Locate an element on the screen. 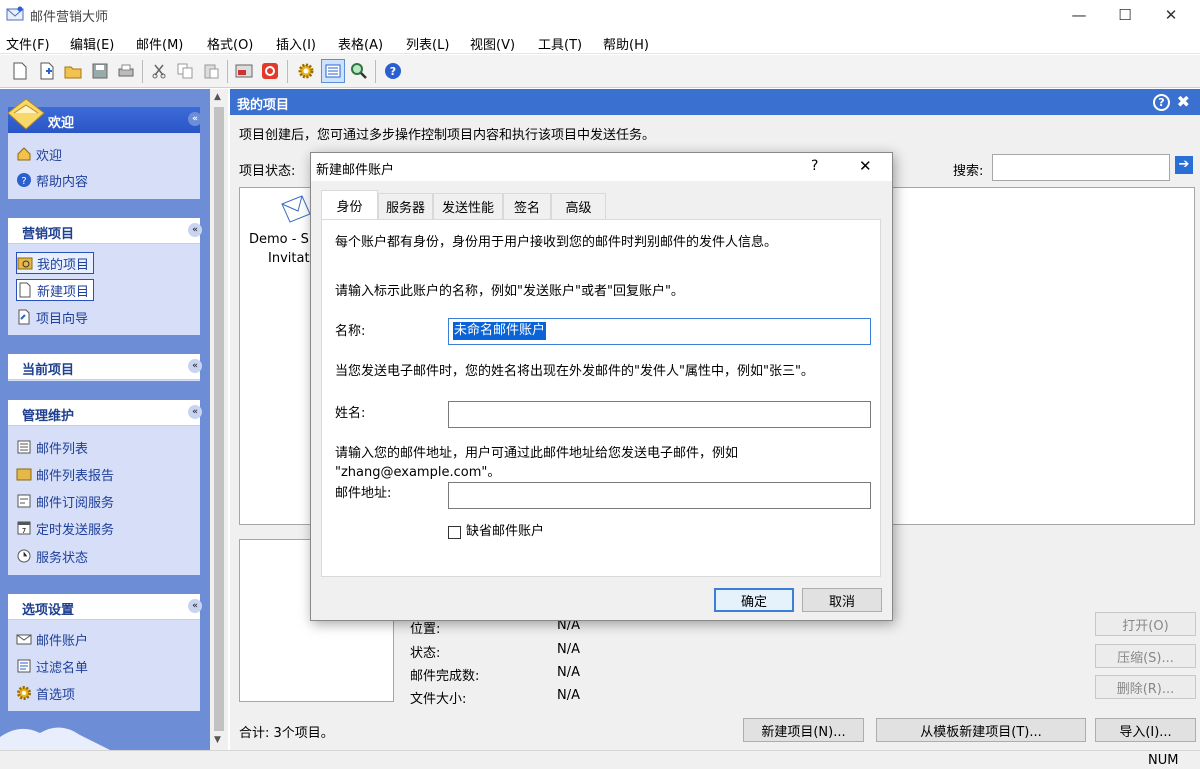  email-address-input is located at coordinates (659, 495).